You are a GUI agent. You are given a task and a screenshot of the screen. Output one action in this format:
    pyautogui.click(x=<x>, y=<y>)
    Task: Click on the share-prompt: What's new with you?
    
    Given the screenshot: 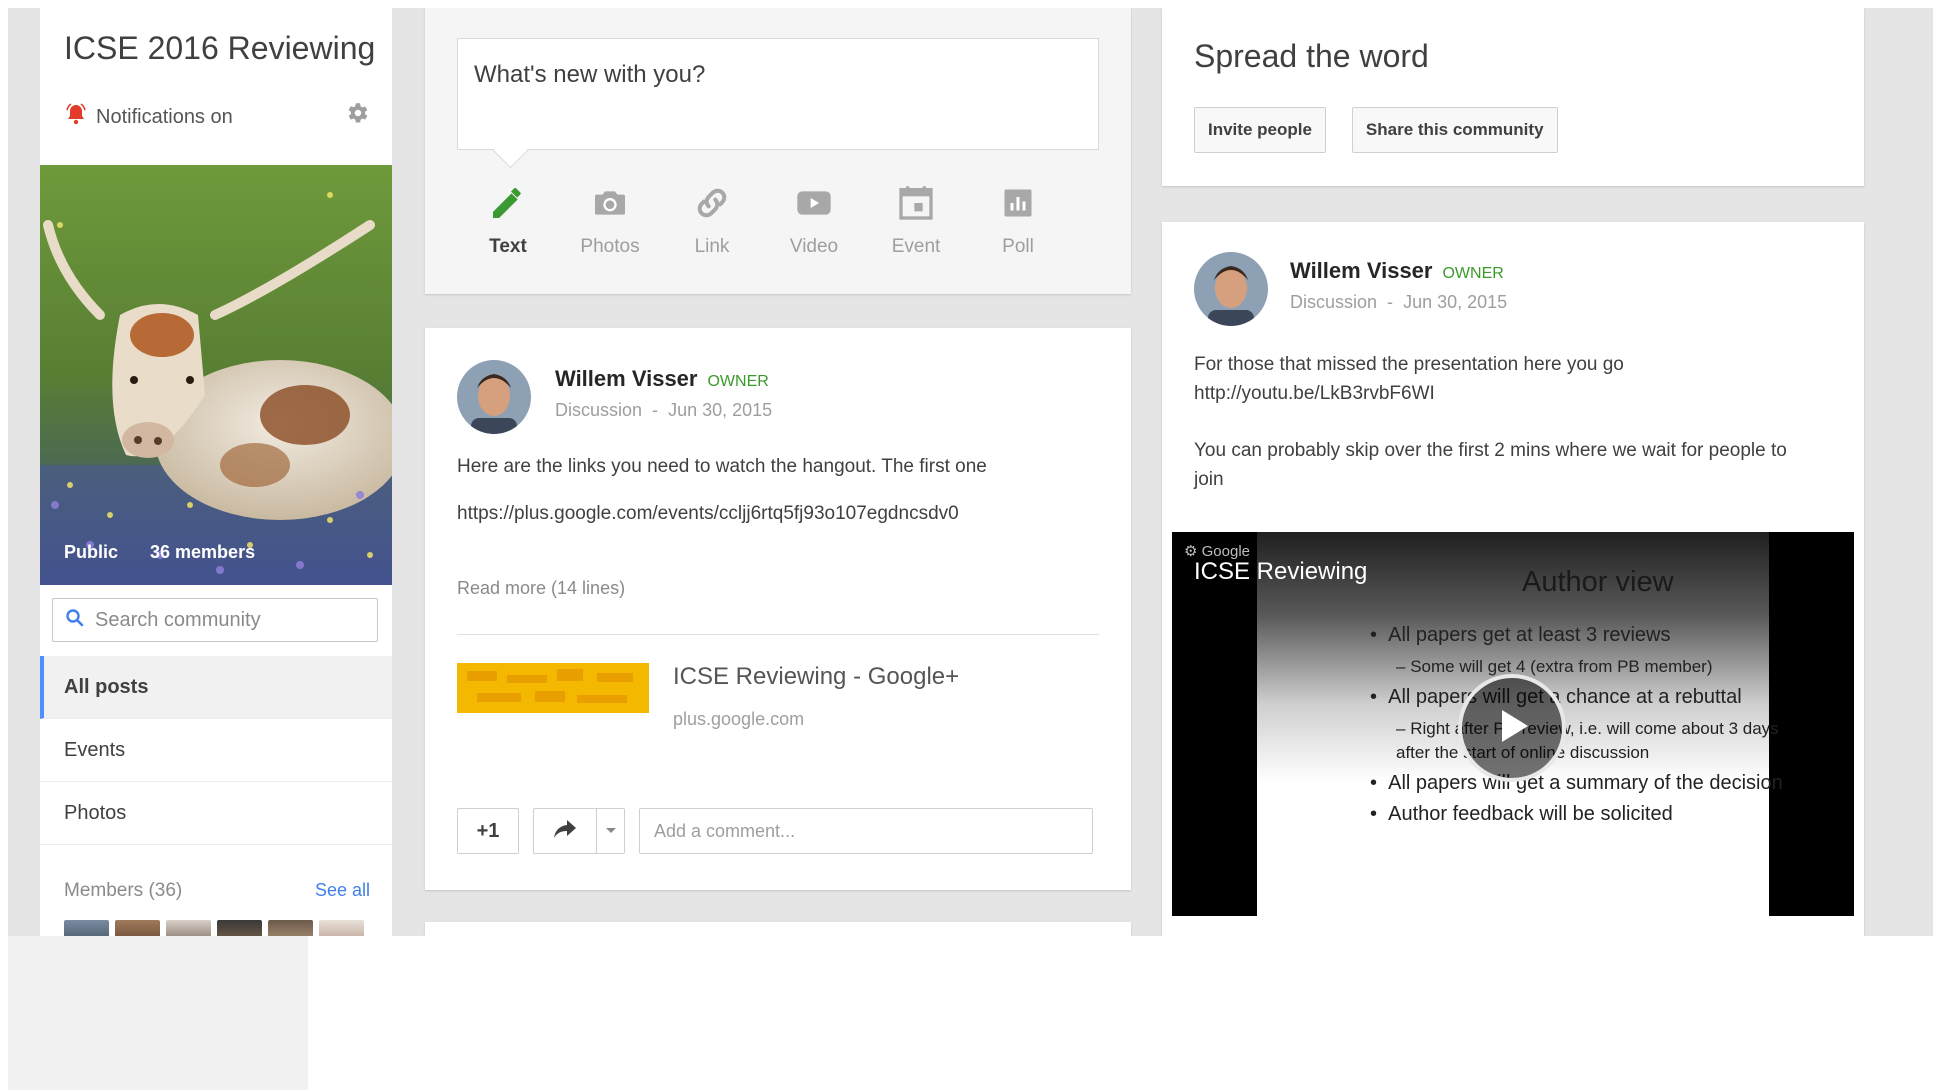 What is the action you would take?
    pyautogui.click(x=590, y=74)
    